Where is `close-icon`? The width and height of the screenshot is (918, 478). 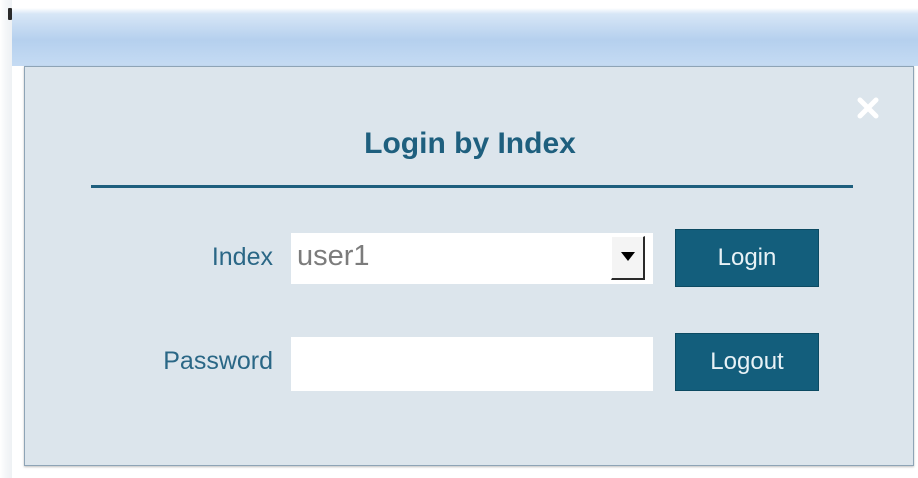 close-icon is located at coordinates (868, 108).